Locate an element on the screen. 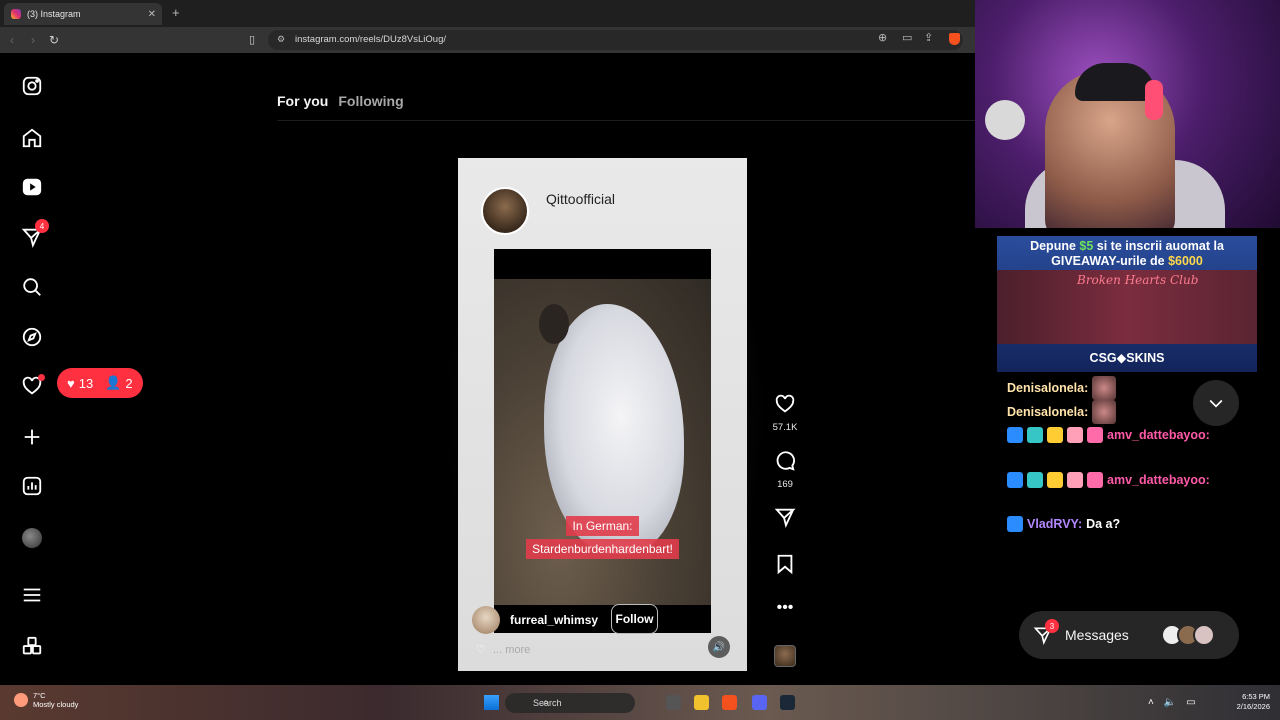  reels-icon is located at coordinates (32, 187).